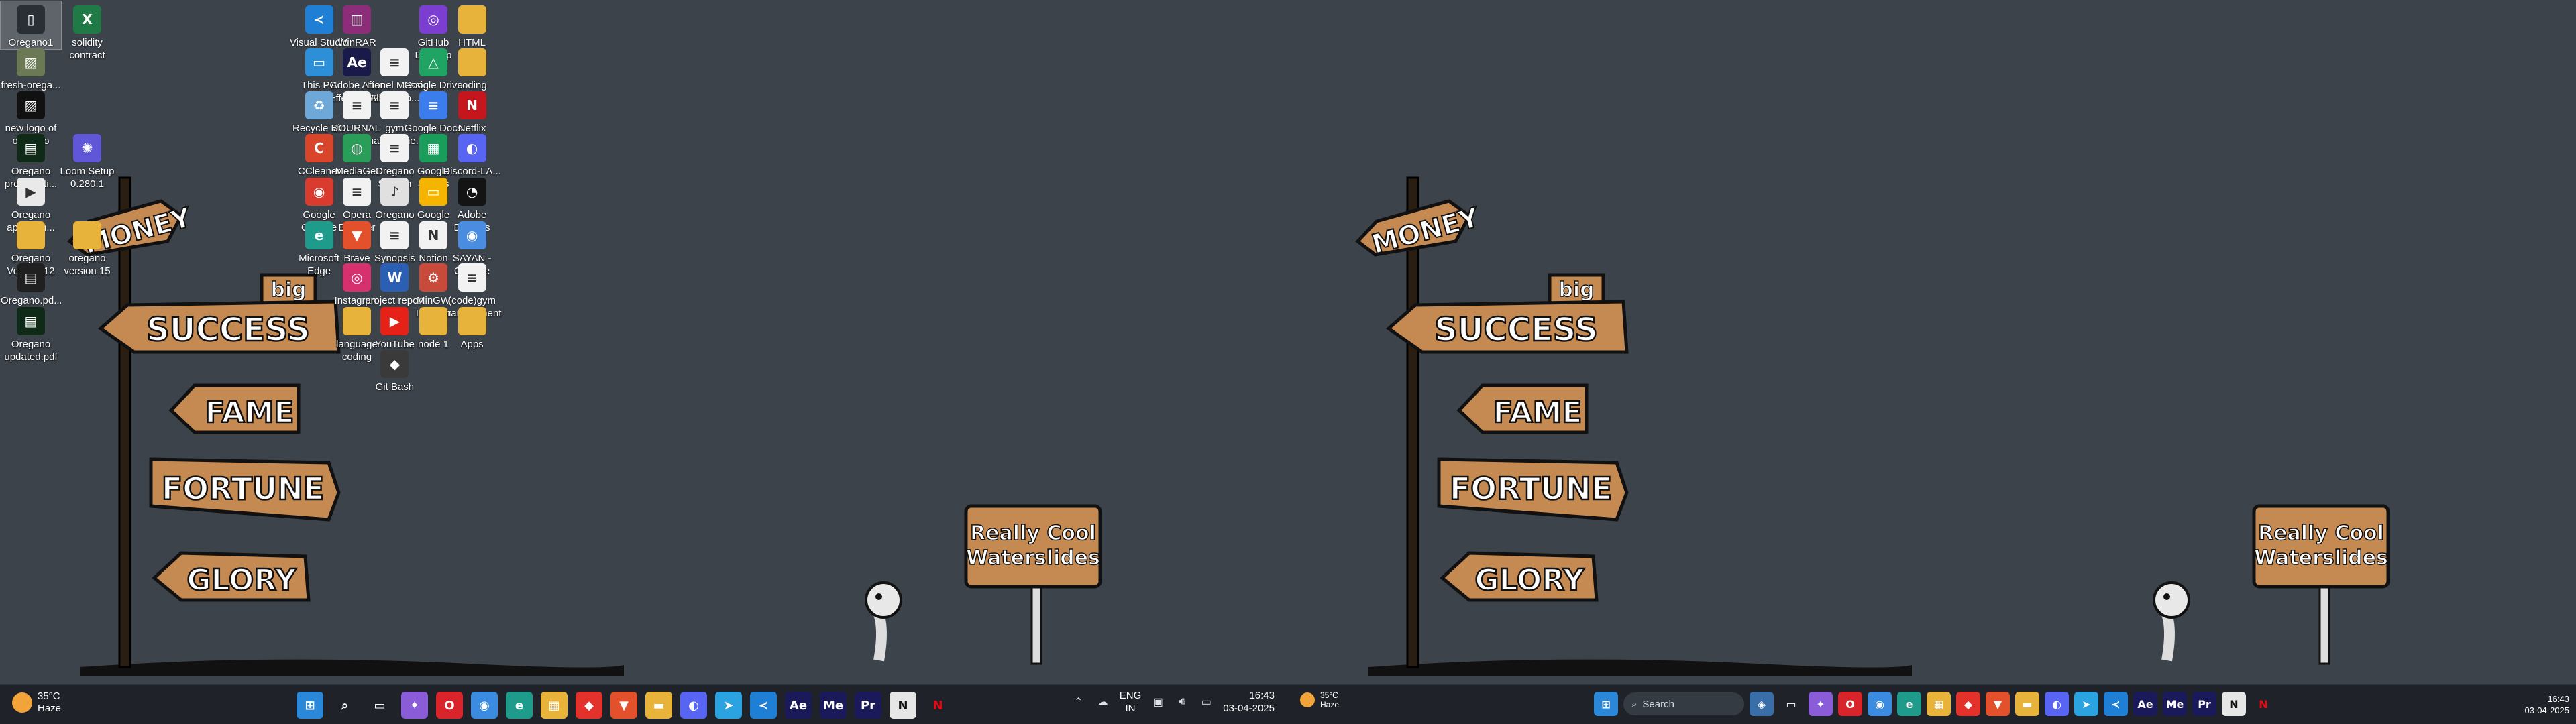 Image resolution: width=2576 pixels, height=724 pixels. I want to click on desktop-icon: ▥ WinRAR, so click(357, 25).